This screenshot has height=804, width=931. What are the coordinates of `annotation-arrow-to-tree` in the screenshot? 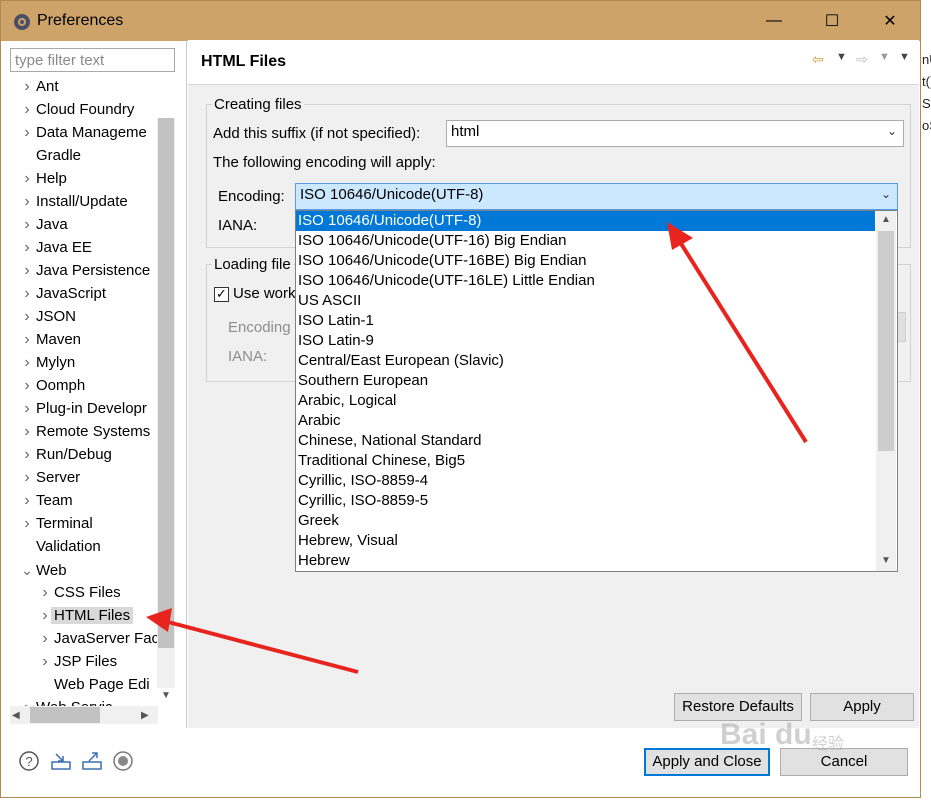 It's located at (252, 641).